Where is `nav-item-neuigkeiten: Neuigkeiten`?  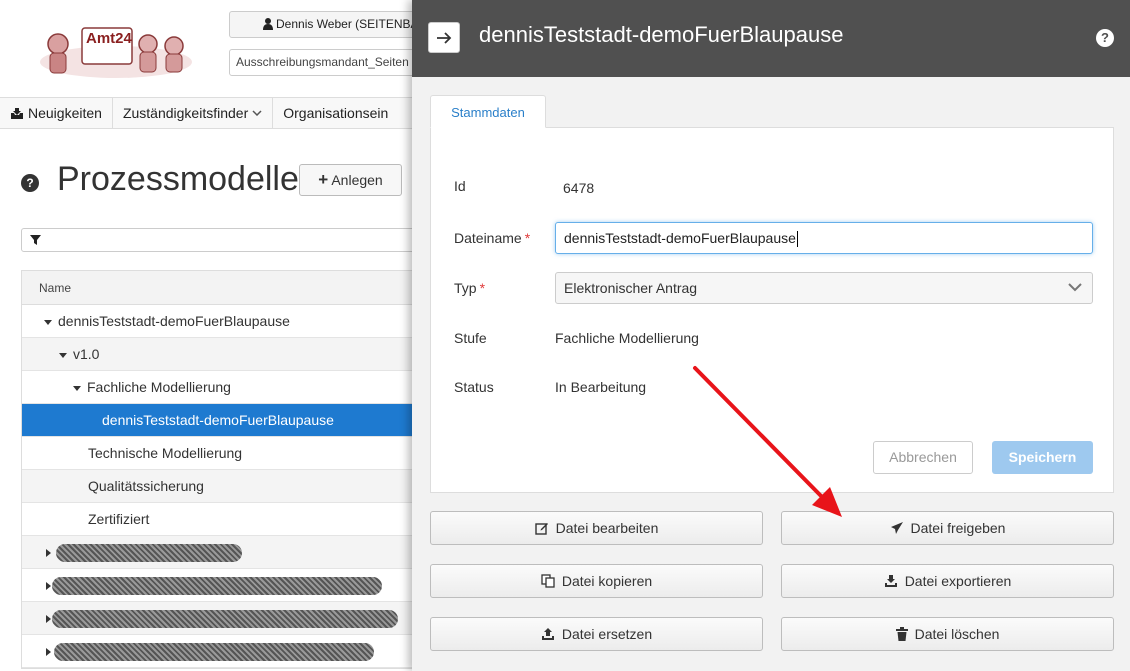 nav-item-neuigkeiten: Neuigkeiten is located at coordinates (56, 113).